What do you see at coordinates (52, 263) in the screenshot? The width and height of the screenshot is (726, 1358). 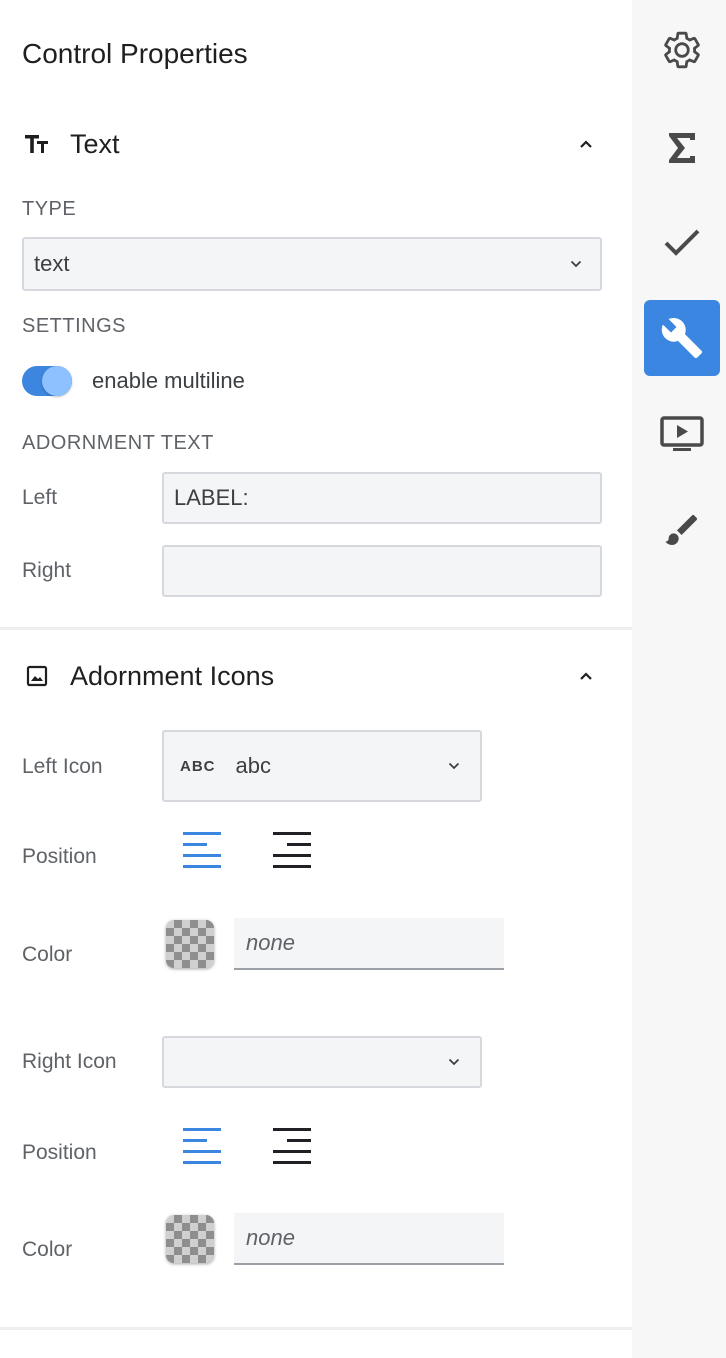 I see `type-select-value: text` at bounding box center [52, 263].